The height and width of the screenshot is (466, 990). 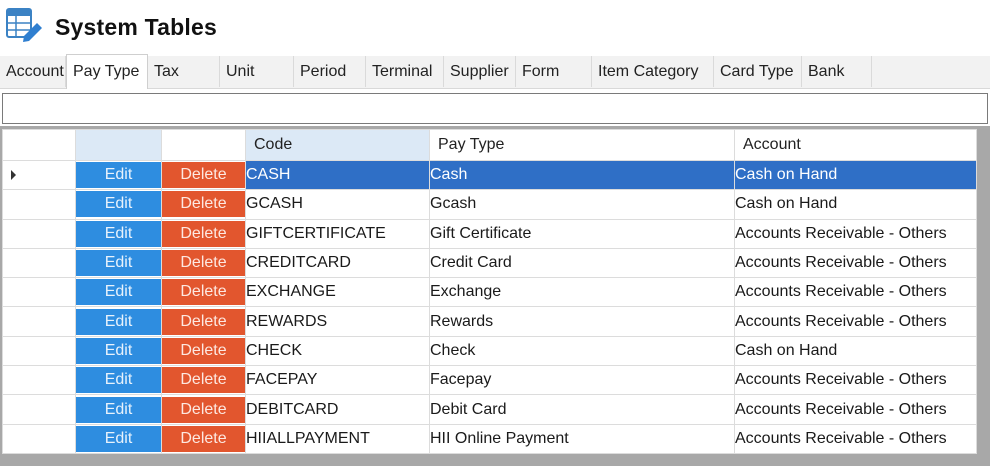 What do you see at coordinates (337, 145) in the screenshot?
I see `column-header-code: Code` at bounding box center [337, 145].